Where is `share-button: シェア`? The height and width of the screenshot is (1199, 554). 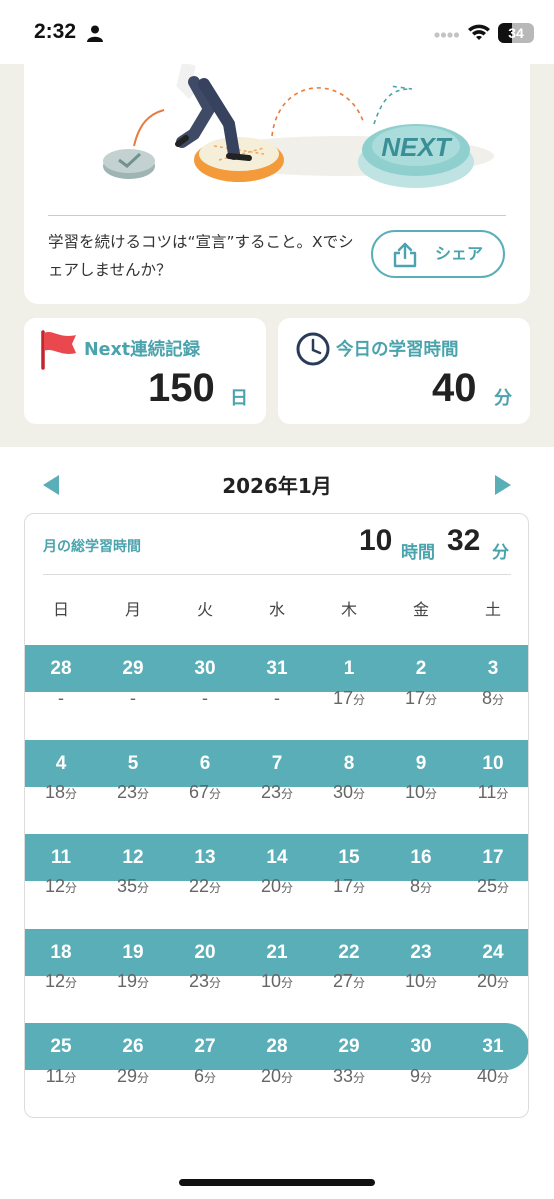 share-button: シェア is located at coordinates (438, 254).